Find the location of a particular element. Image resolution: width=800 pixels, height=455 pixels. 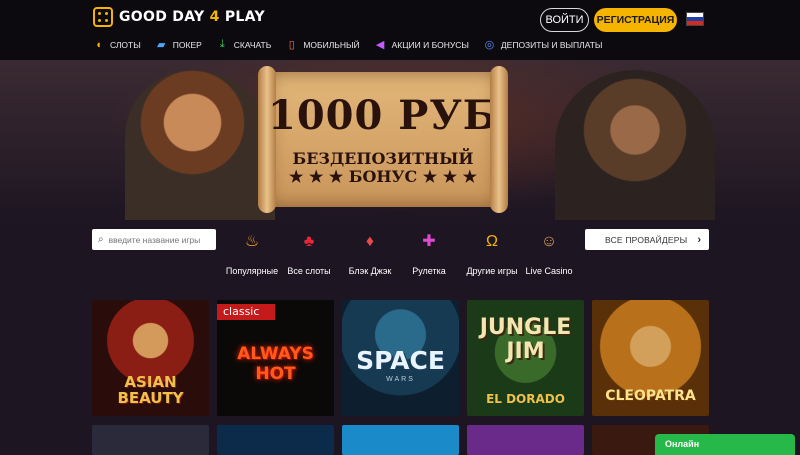

megaphone-icon: ◀ is located at coordinates (380, 45).